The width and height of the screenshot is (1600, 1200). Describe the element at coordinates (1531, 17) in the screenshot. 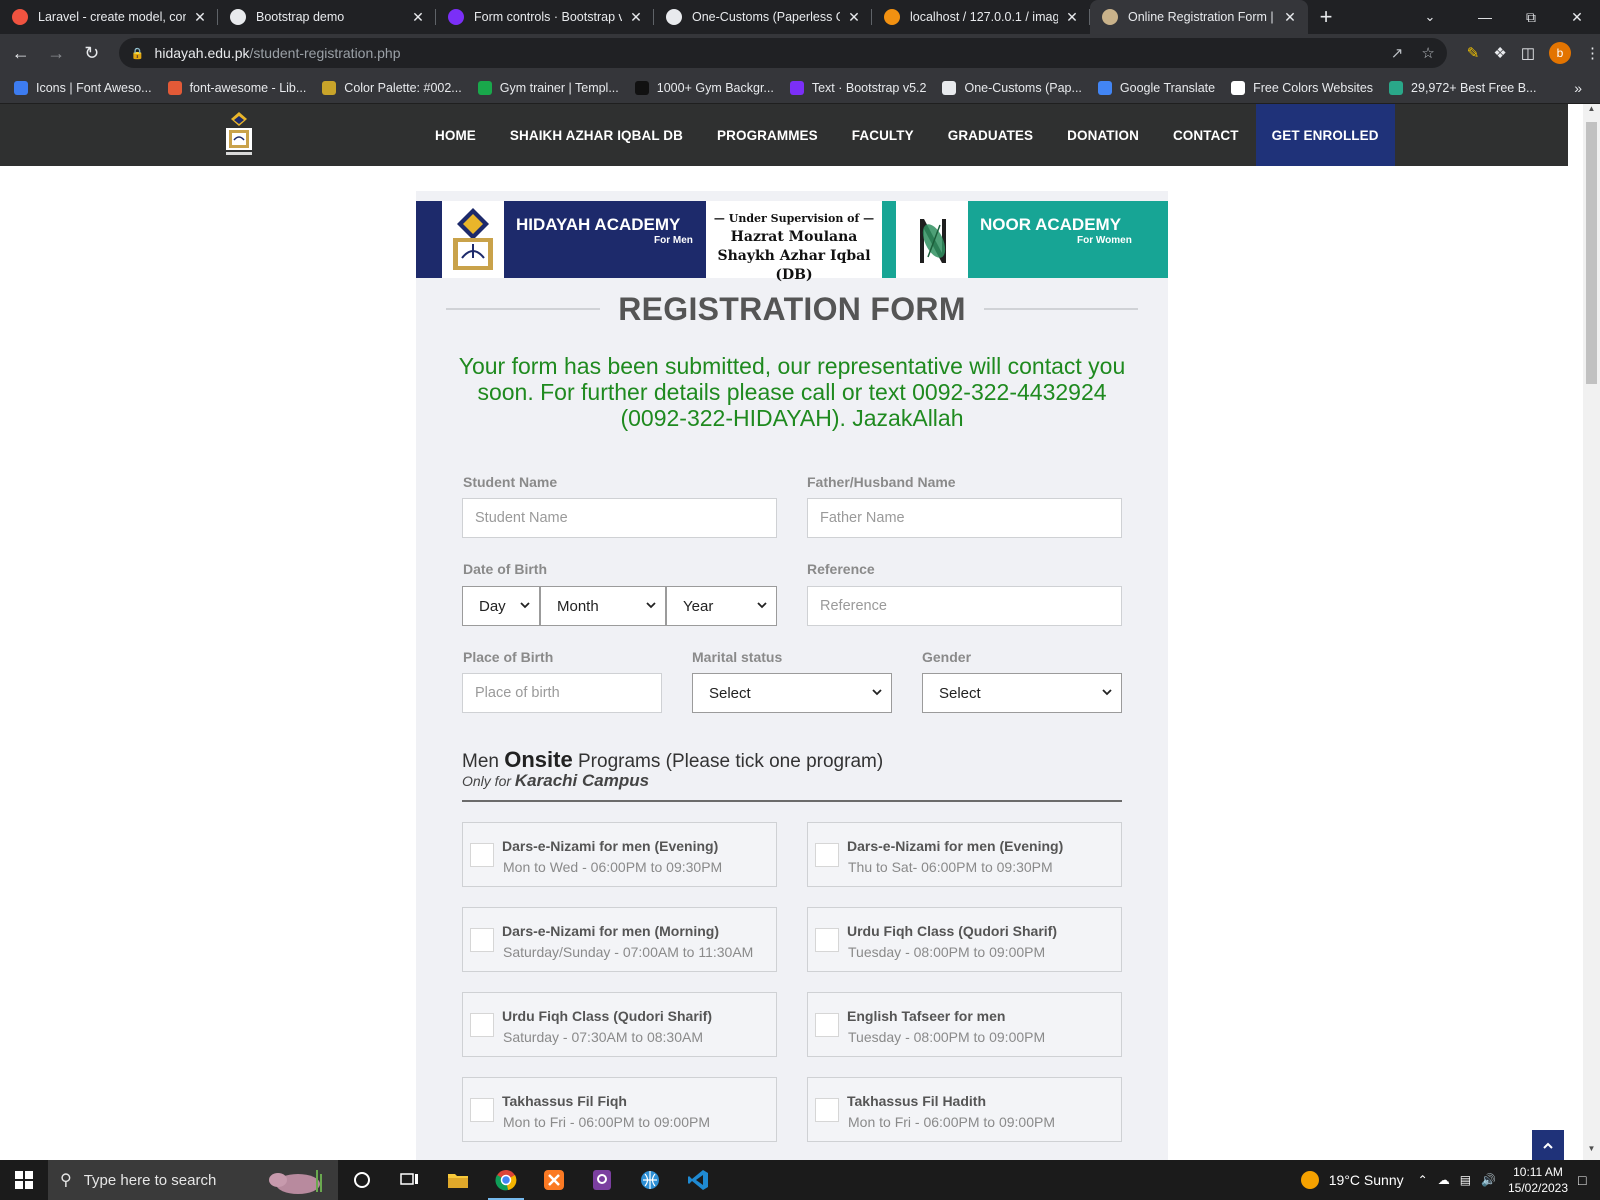

I see `restore-button: ⧉` at that location.